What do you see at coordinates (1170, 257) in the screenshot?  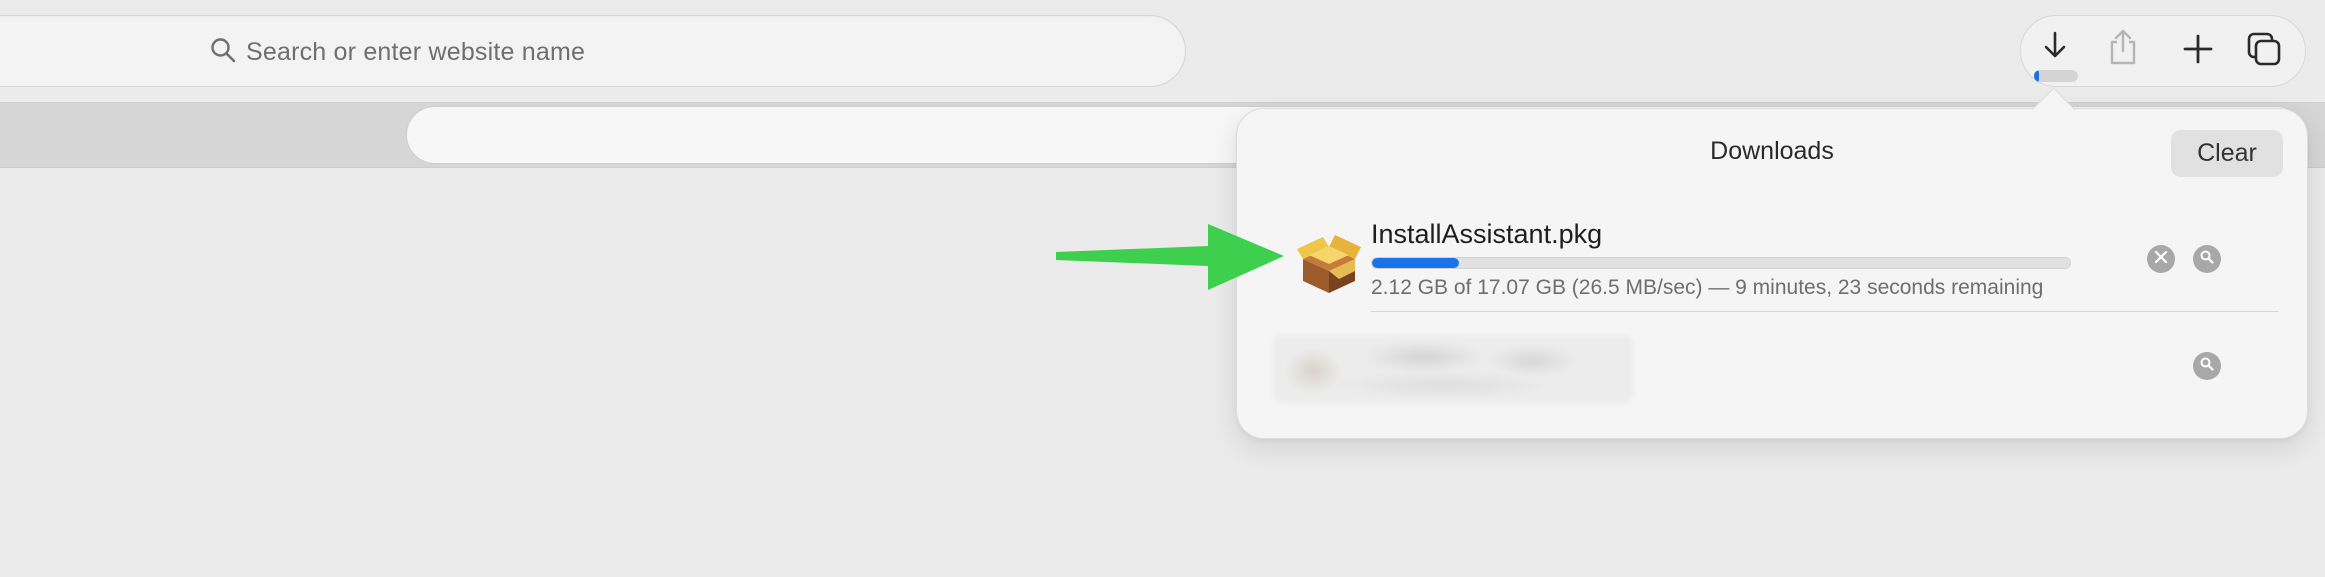 I see `annotation-arrow-icon` at bounding box center [1170, 257].